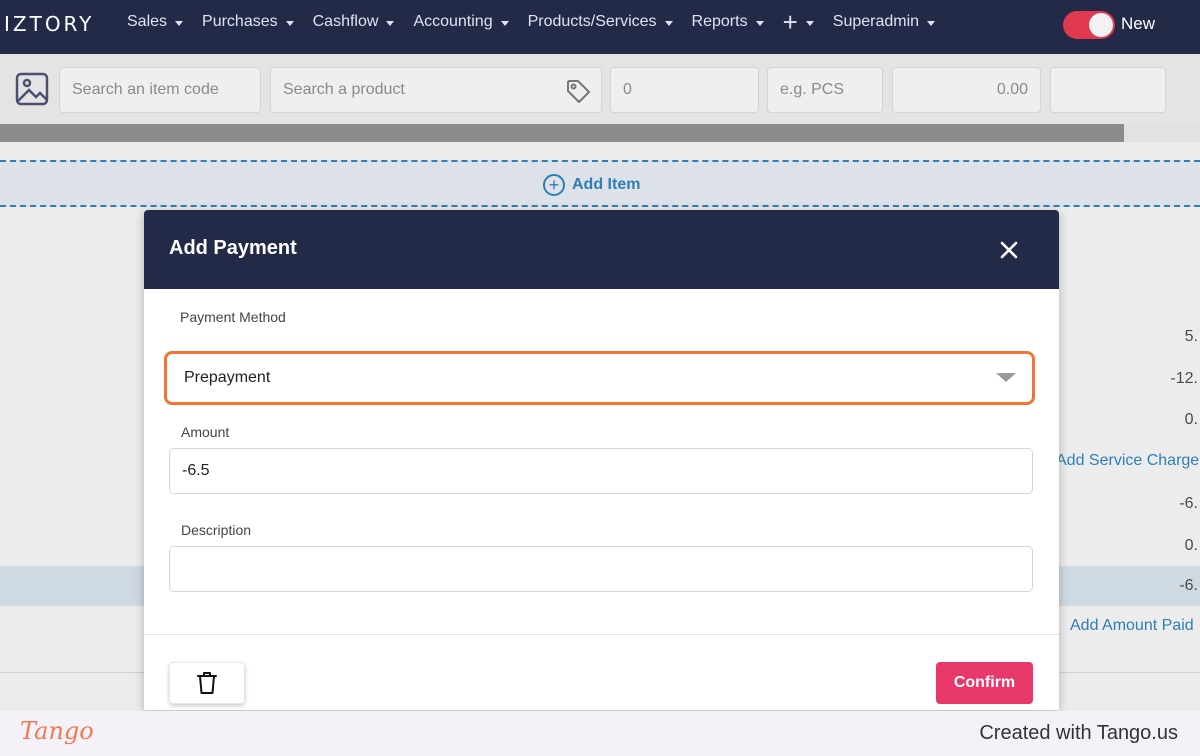  What do you see at coordinates (436, 90) in the screenshot?
I see `product-search-input: Search a product` at bounding box center [436, 90].